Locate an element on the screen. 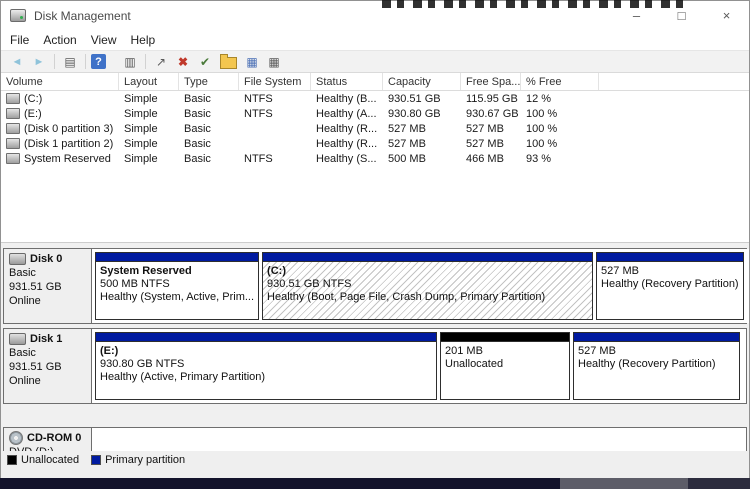 The width and height of the screenshot is (750, 489). menu-file: File is located at coordinates (19, 40).